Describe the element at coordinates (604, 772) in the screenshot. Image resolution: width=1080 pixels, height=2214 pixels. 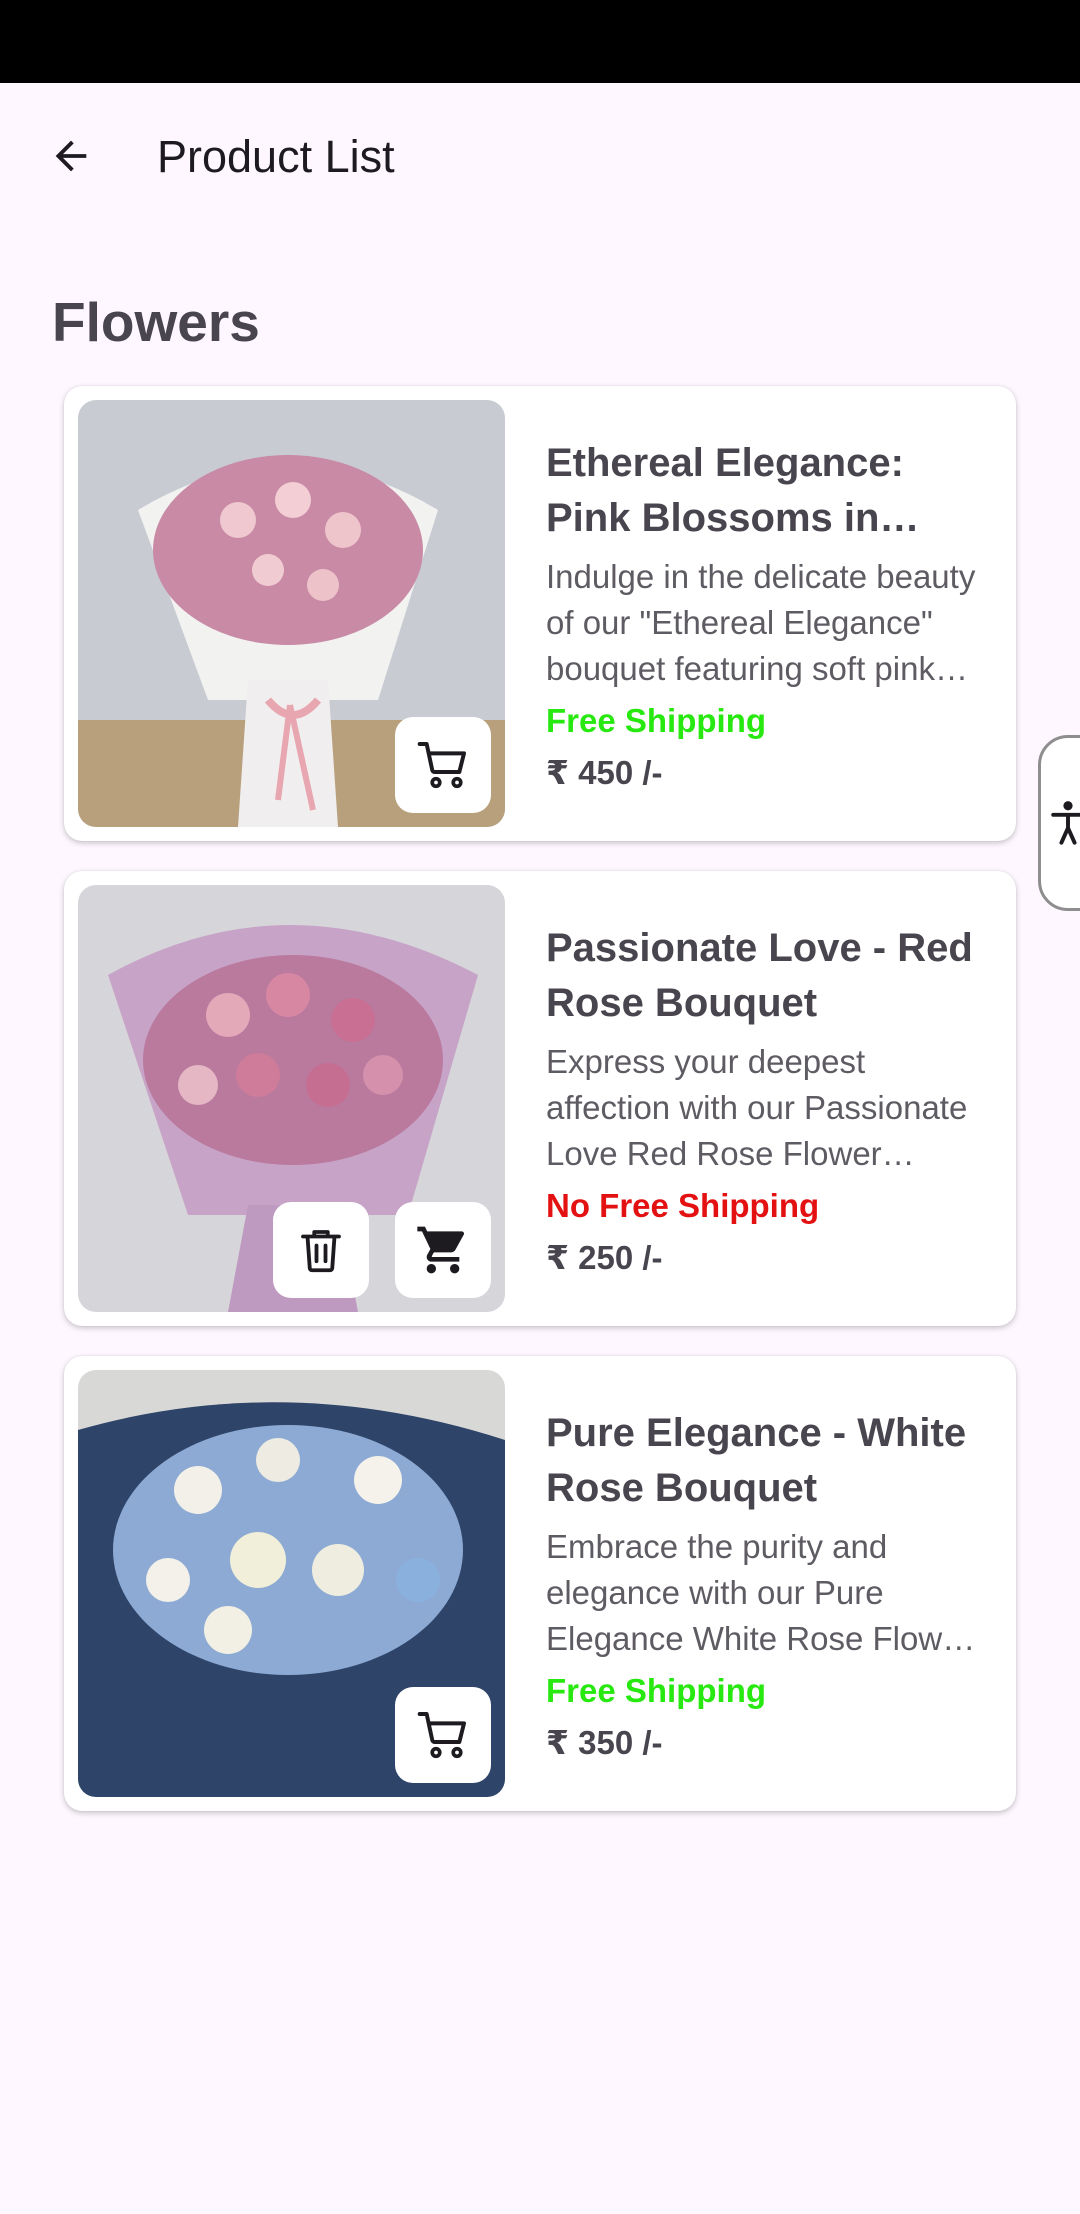
I see `product-price: ₹ 450 /-` at that location.